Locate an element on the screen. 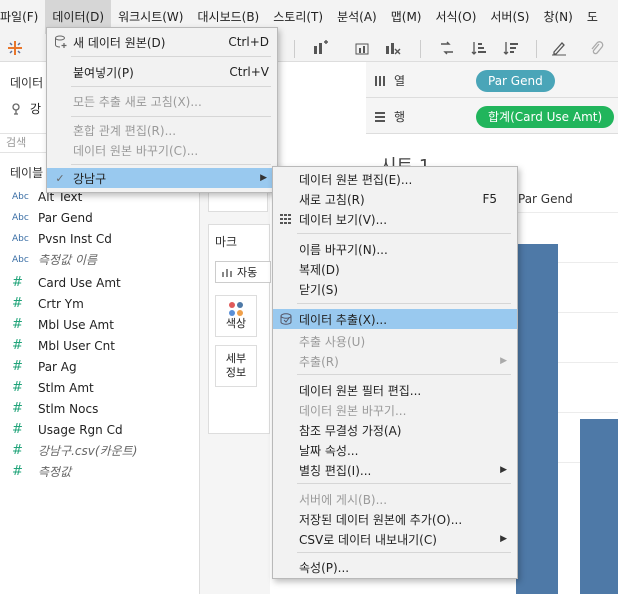 The width and height of the screenshot is (618, 594). menu-item-assume-referential-integrity: 참조 무결성 가정(A) is located at coordinates (395, 430).